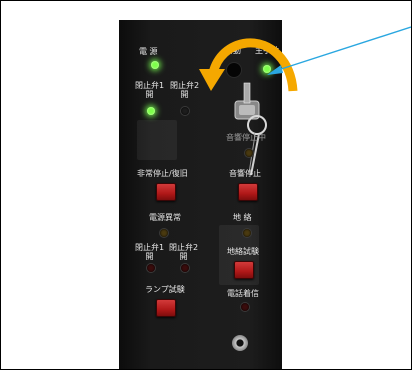 The width and height of the screenshot is (412, 370). What do you see at coordinates (166, 308) in the screenshot?
I see `lamp-test-button` at bounding box center [166, 308].